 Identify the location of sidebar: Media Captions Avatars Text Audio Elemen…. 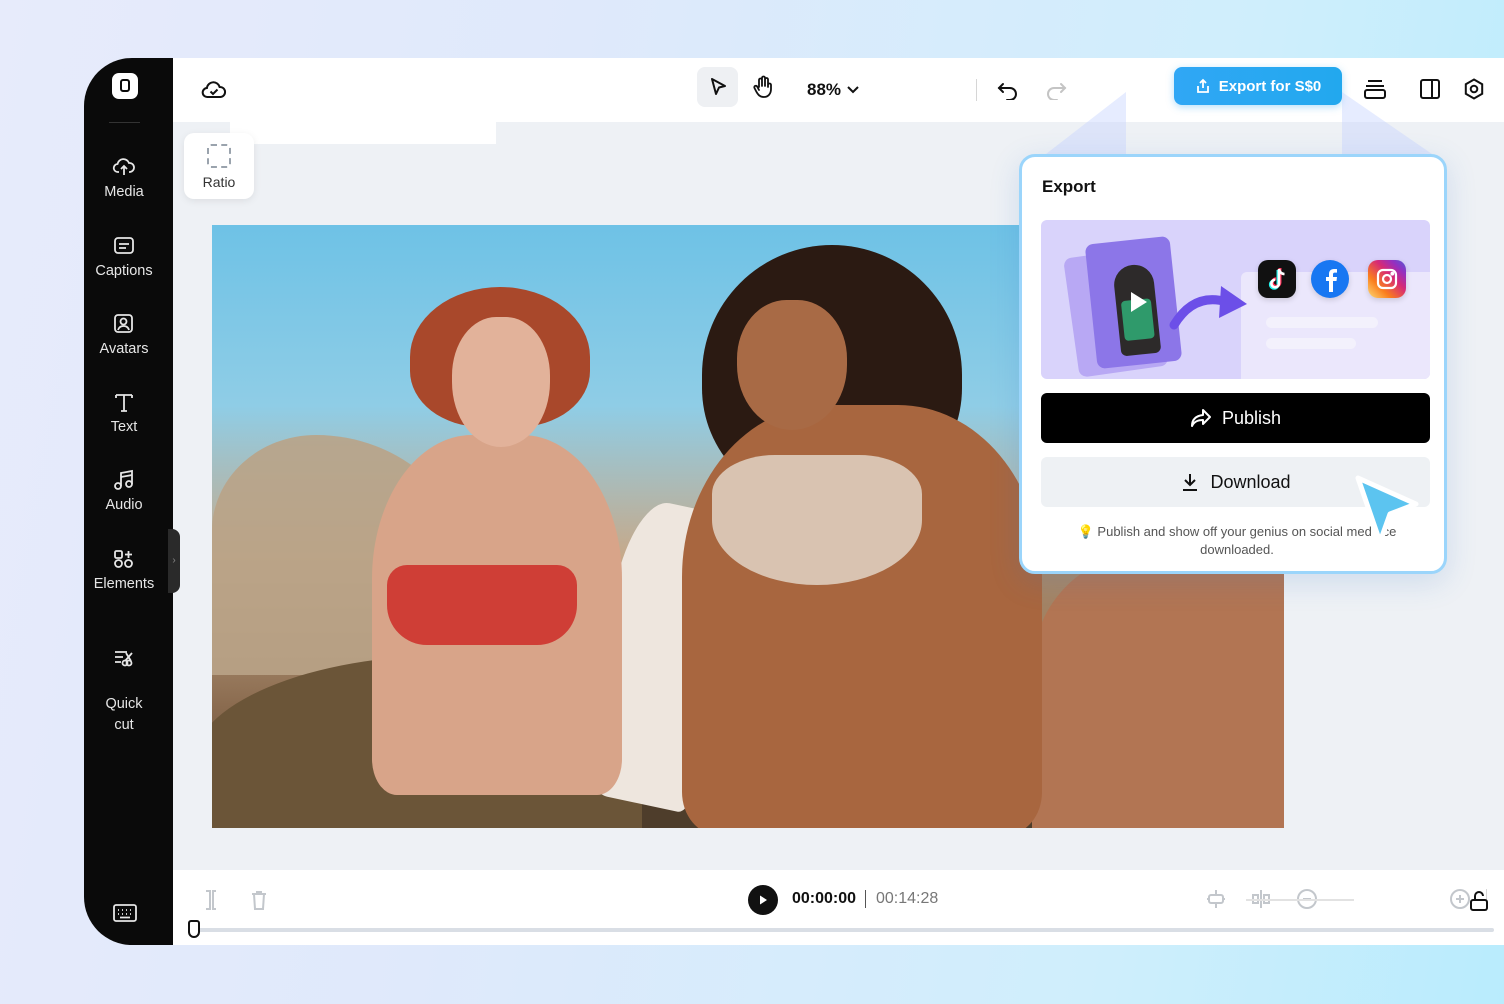
(128, 501).